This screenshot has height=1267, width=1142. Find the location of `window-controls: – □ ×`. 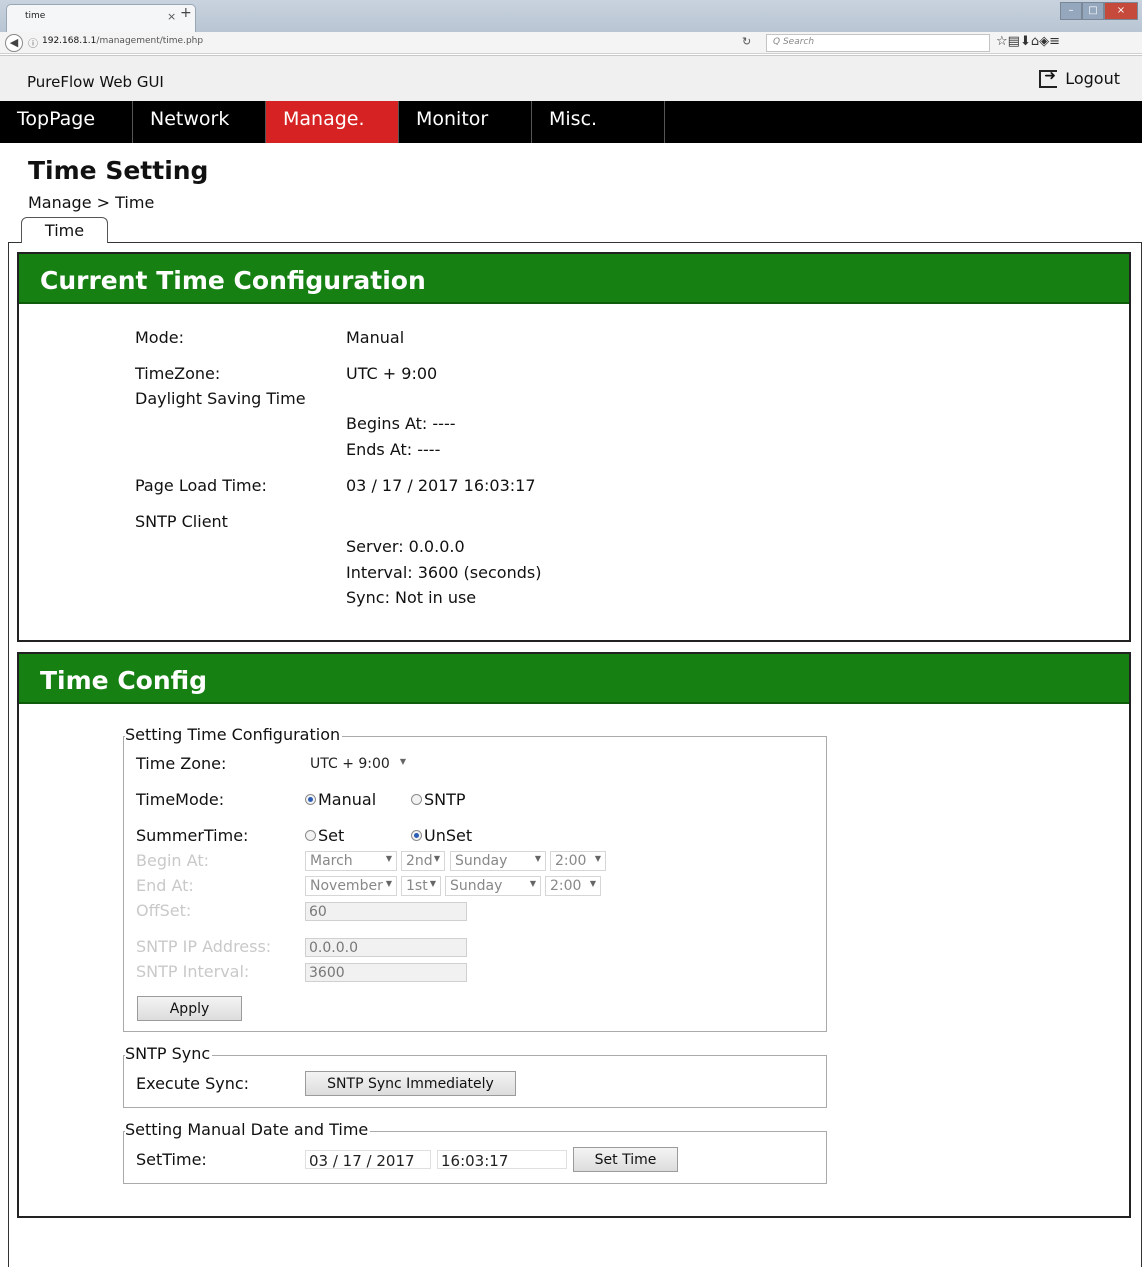

window-controls: – □ × is located at coordinates (1099, 11).